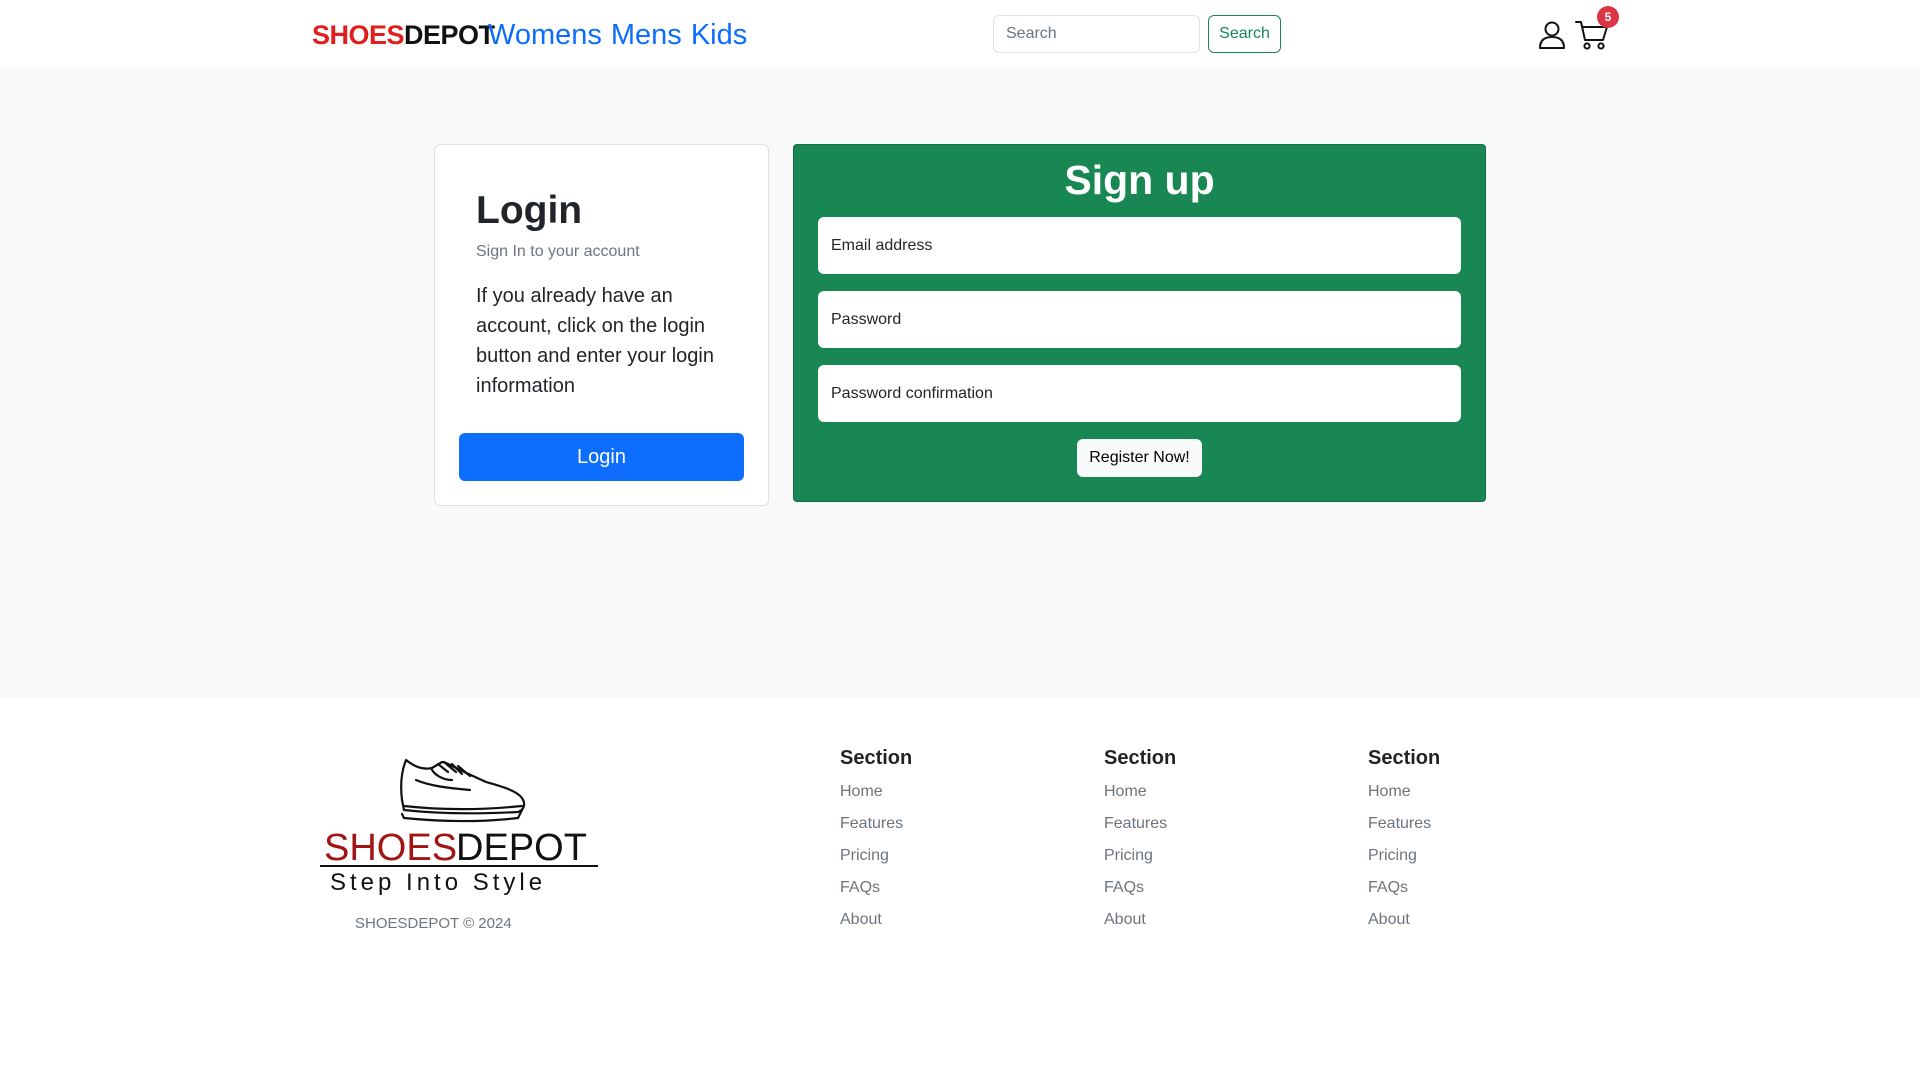 The width and height of the screenshot is (1920, 1065). Describe the element at coordinates (438, 882) in the screenshot. I see `footer-logo-tagline: Step Into Style` at that location.